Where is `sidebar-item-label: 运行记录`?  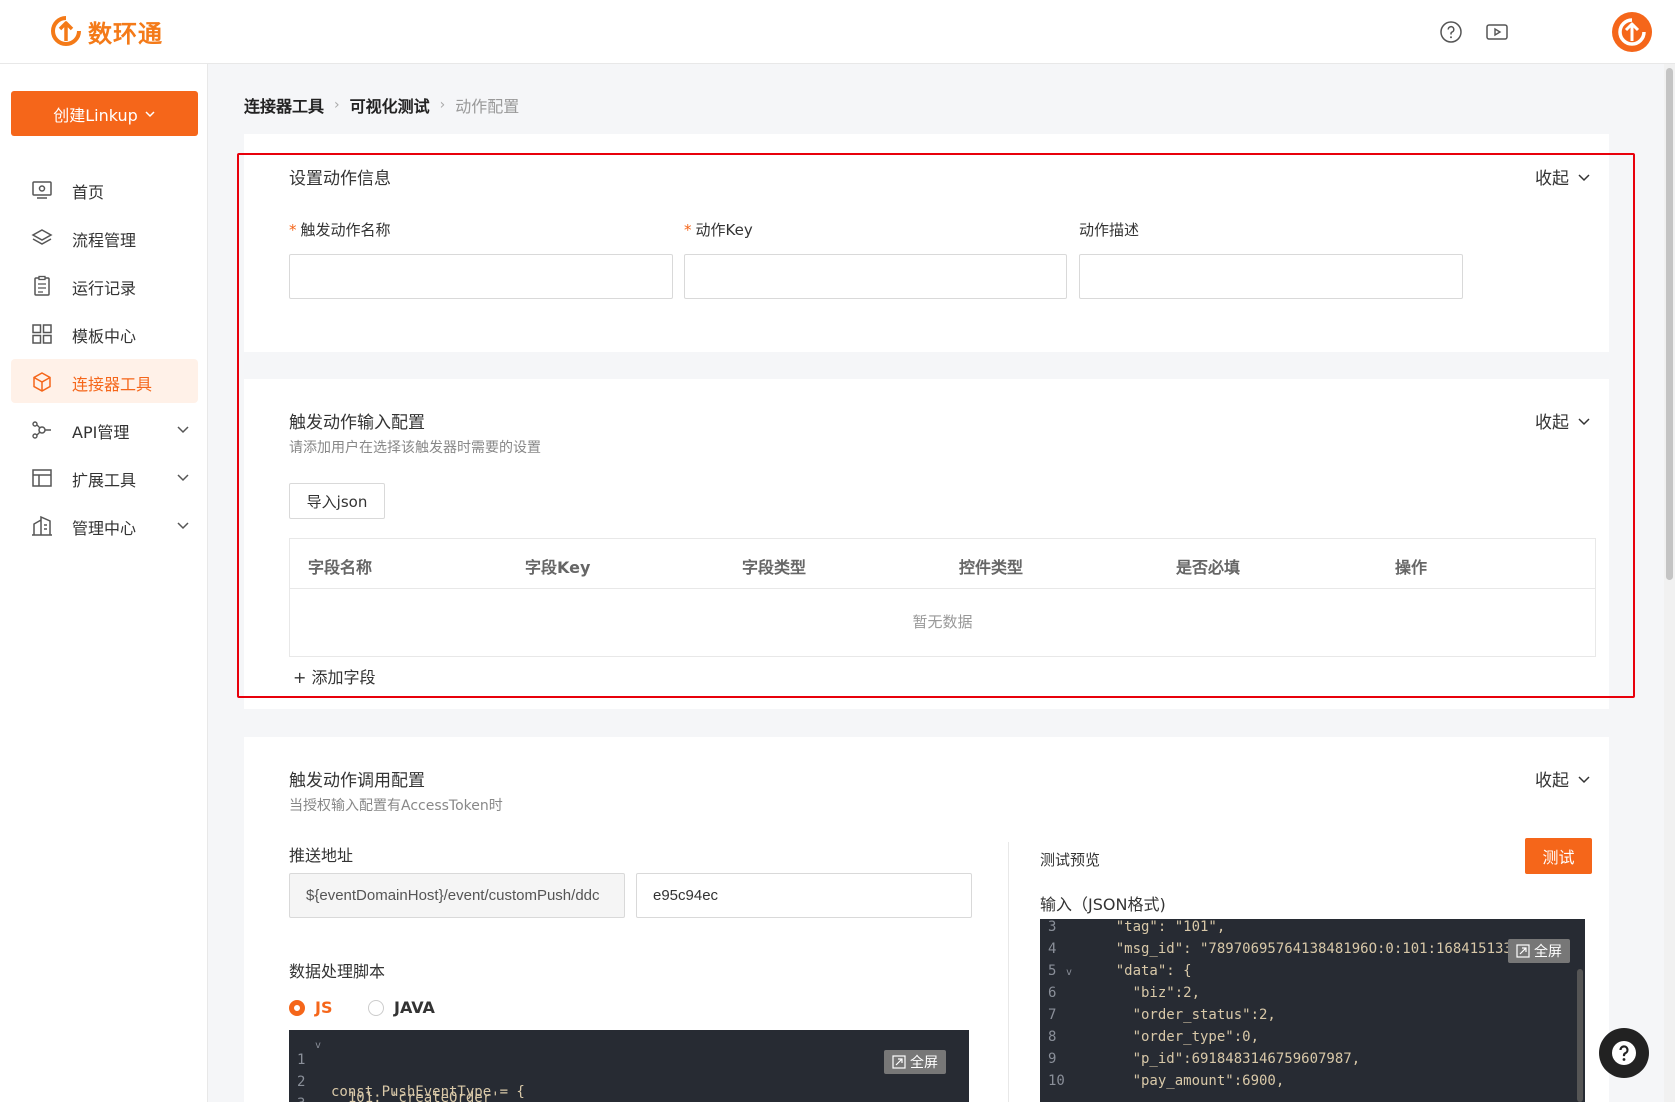 sidebar-item-label: 运行记录 is located at coordinates (104, 288).